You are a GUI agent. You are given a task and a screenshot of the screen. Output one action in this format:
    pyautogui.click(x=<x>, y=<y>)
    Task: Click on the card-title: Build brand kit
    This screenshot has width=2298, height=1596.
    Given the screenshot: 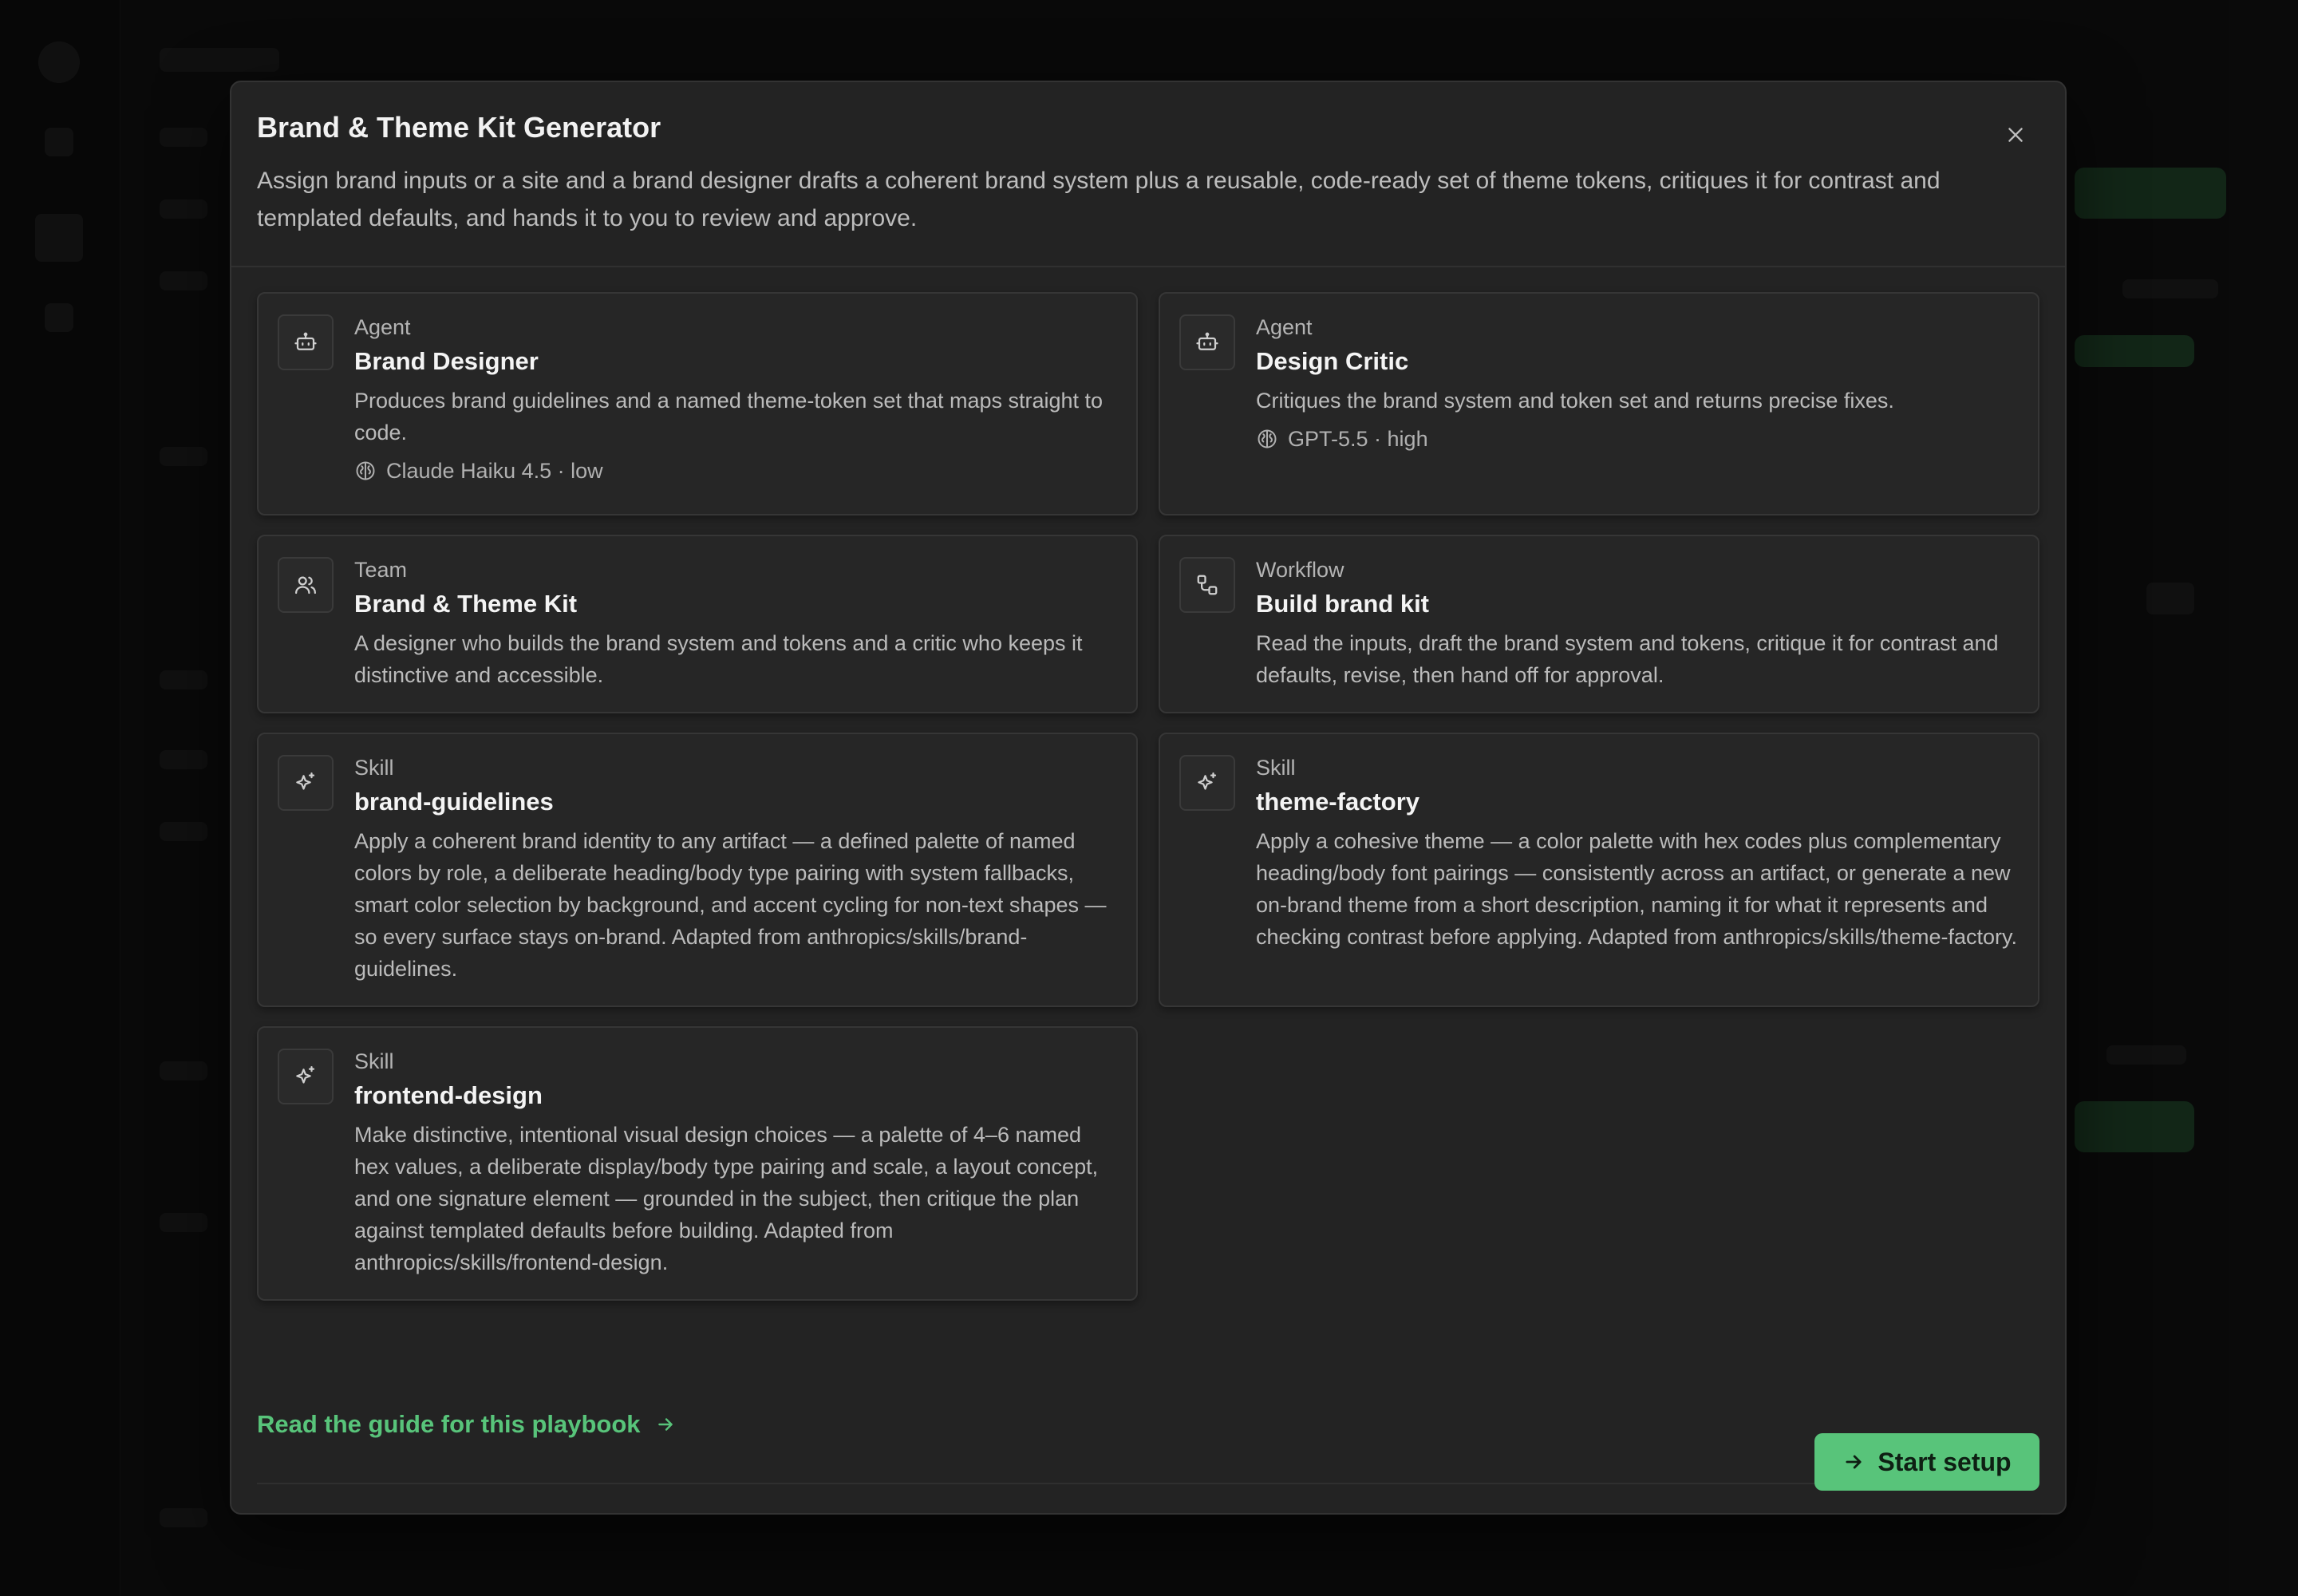 What is the action you would take?
    pyautogui.click(x=1343, y=604)
    